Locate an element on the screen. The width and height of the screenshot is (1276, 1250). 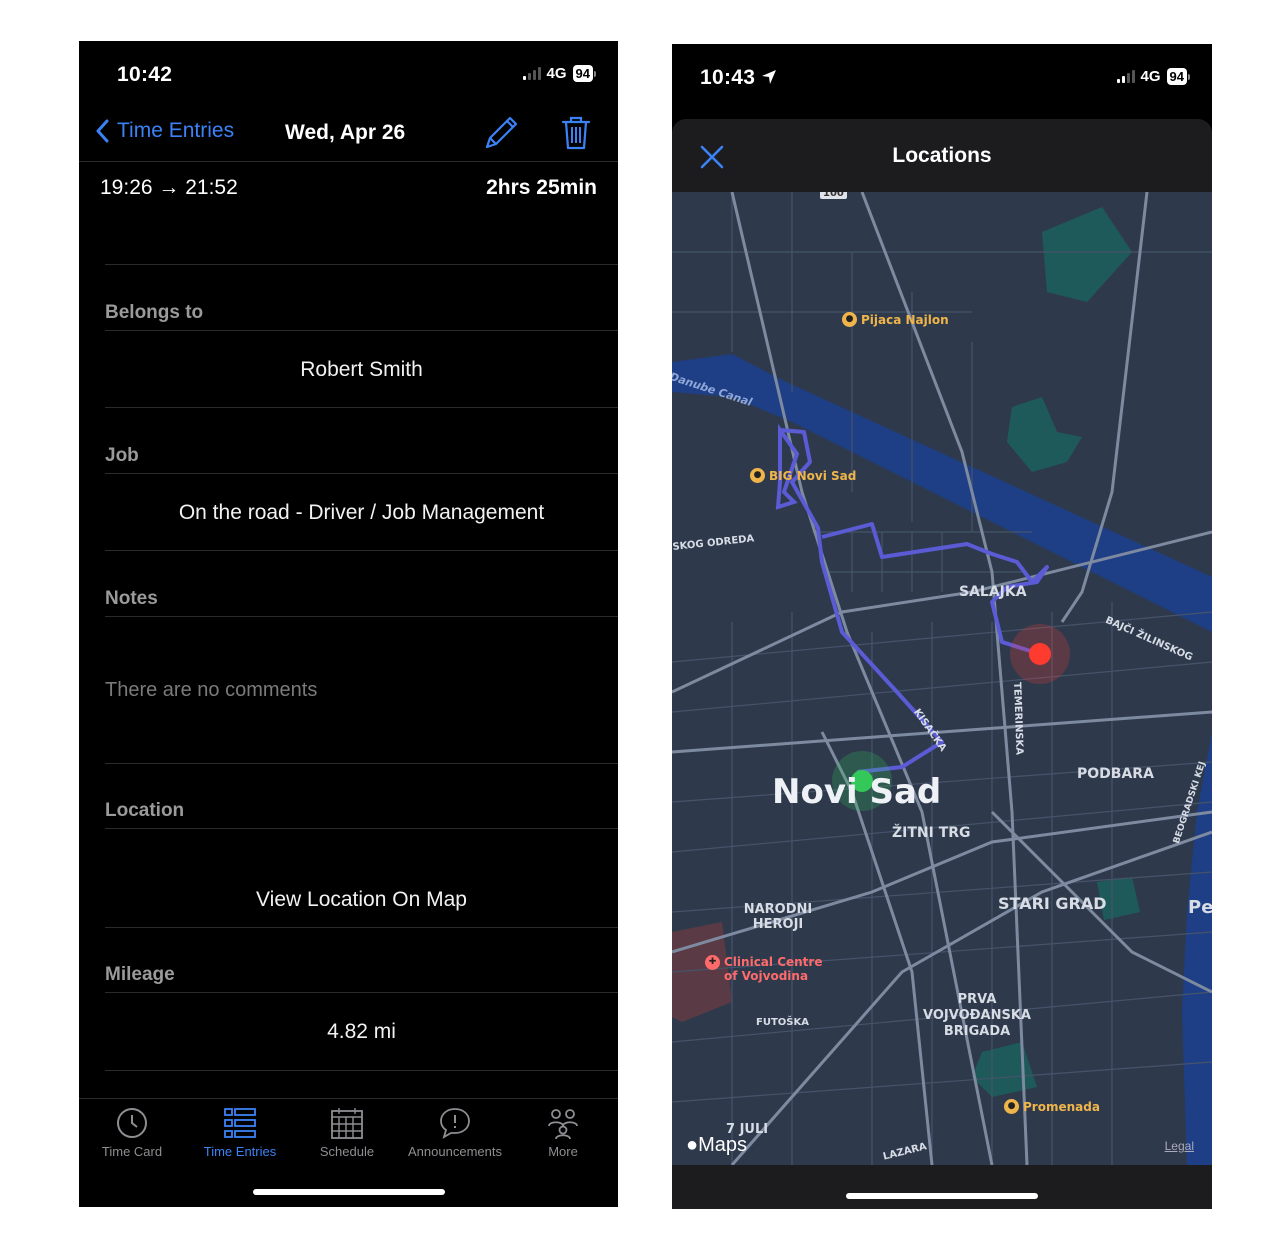
poi-pijaca-najlon: ● Pijaca Najlon is located at coordinates (895, 319).